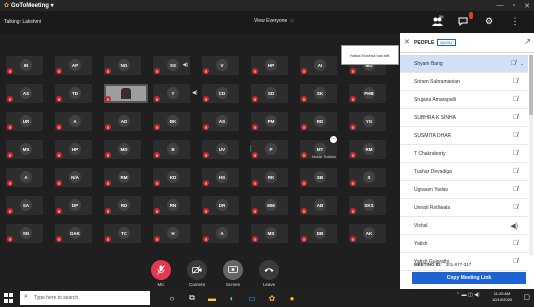  What do you see at coordinates (24, 233) in the screenshot?
I see `participant-tile: SN ✕` at bounding box center [24, 233].